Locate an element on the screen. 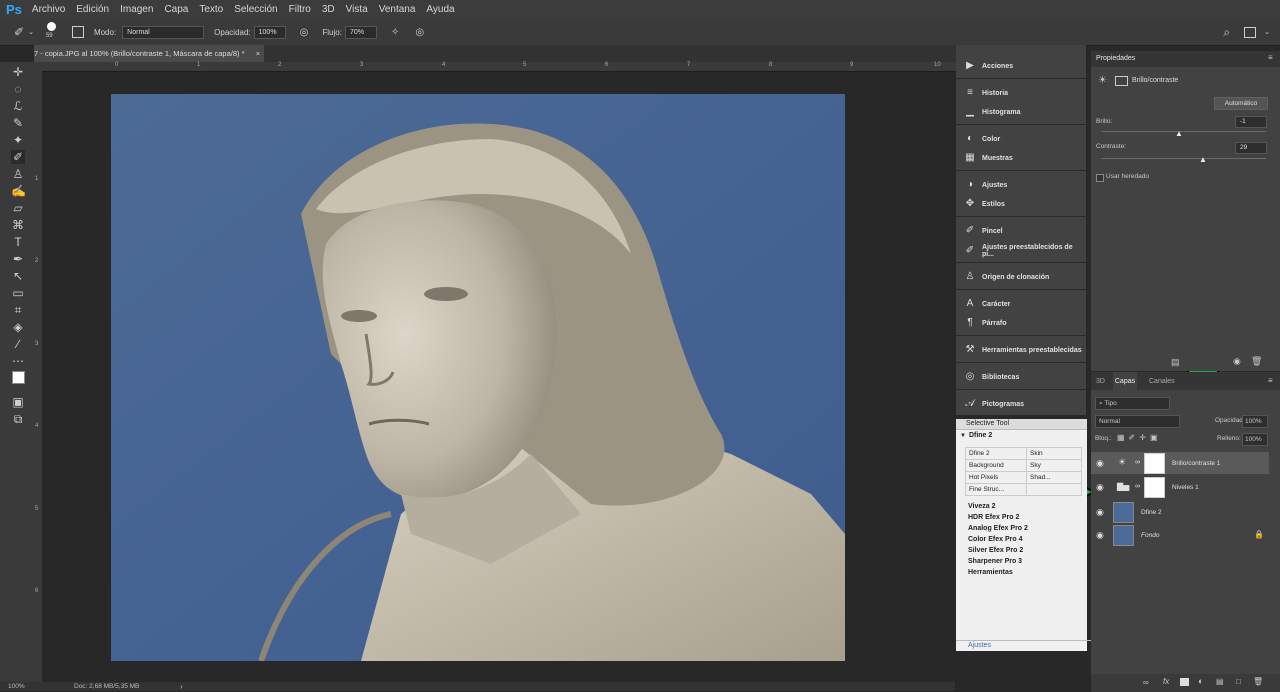  section-herramientas: Herramientas is located at coordinates (1021, 572).